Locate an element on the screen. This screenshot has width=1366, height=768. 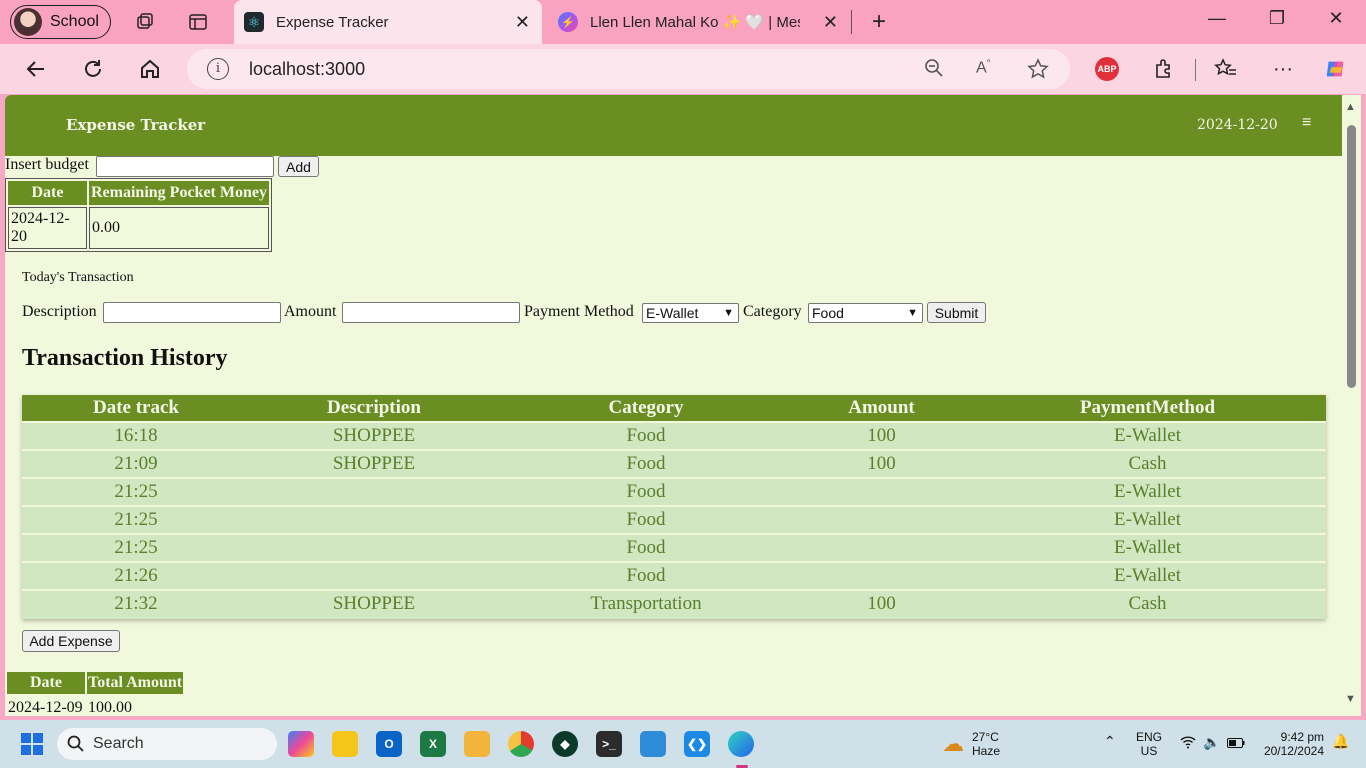
volume-icon: 🔈 is located at coordinates (1211, 742).